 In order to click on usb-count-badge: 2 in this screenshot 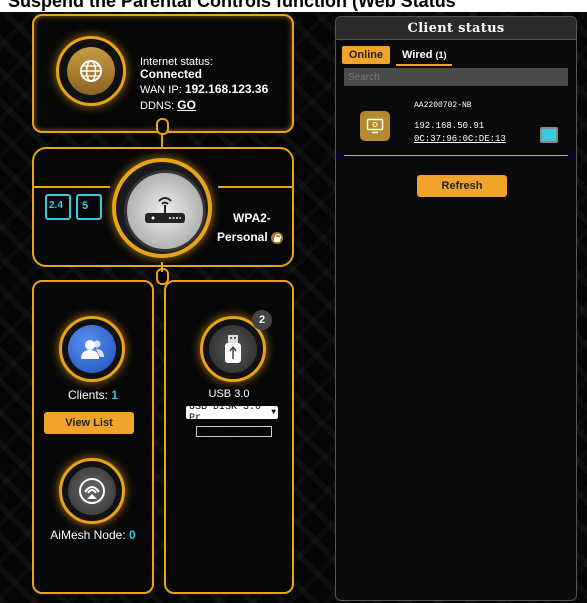, I will do `click(262, 320)`.